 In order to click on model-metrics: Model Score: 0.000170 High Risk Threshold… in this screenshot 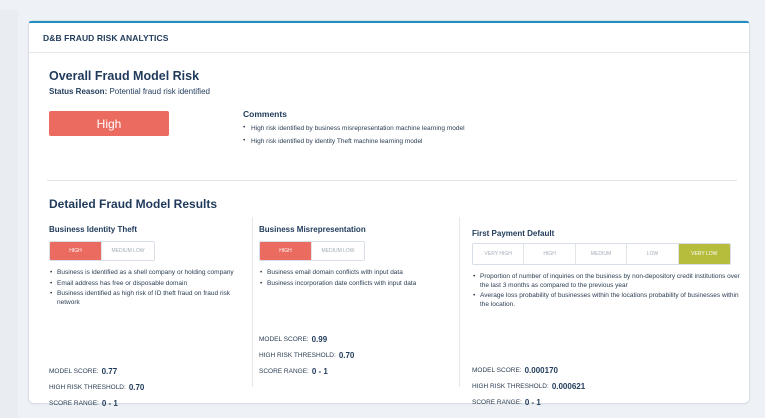, I will do `click(528, 386)`.